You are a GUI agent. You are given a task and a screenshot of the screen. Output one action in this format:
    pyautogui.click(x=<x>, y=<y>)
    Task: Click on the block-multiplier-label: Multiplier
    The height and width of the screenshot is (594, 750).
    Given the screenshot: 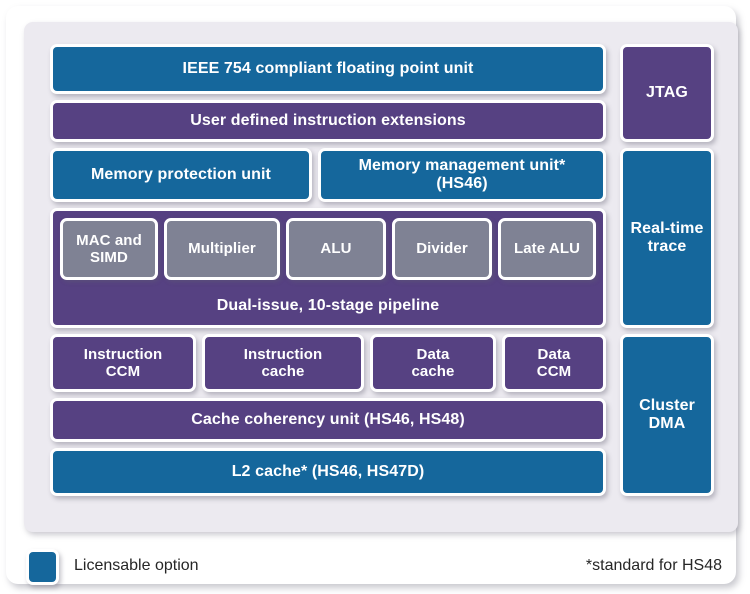 What is the action you would take?
    pyautogui.click(x=222, y=249)
    